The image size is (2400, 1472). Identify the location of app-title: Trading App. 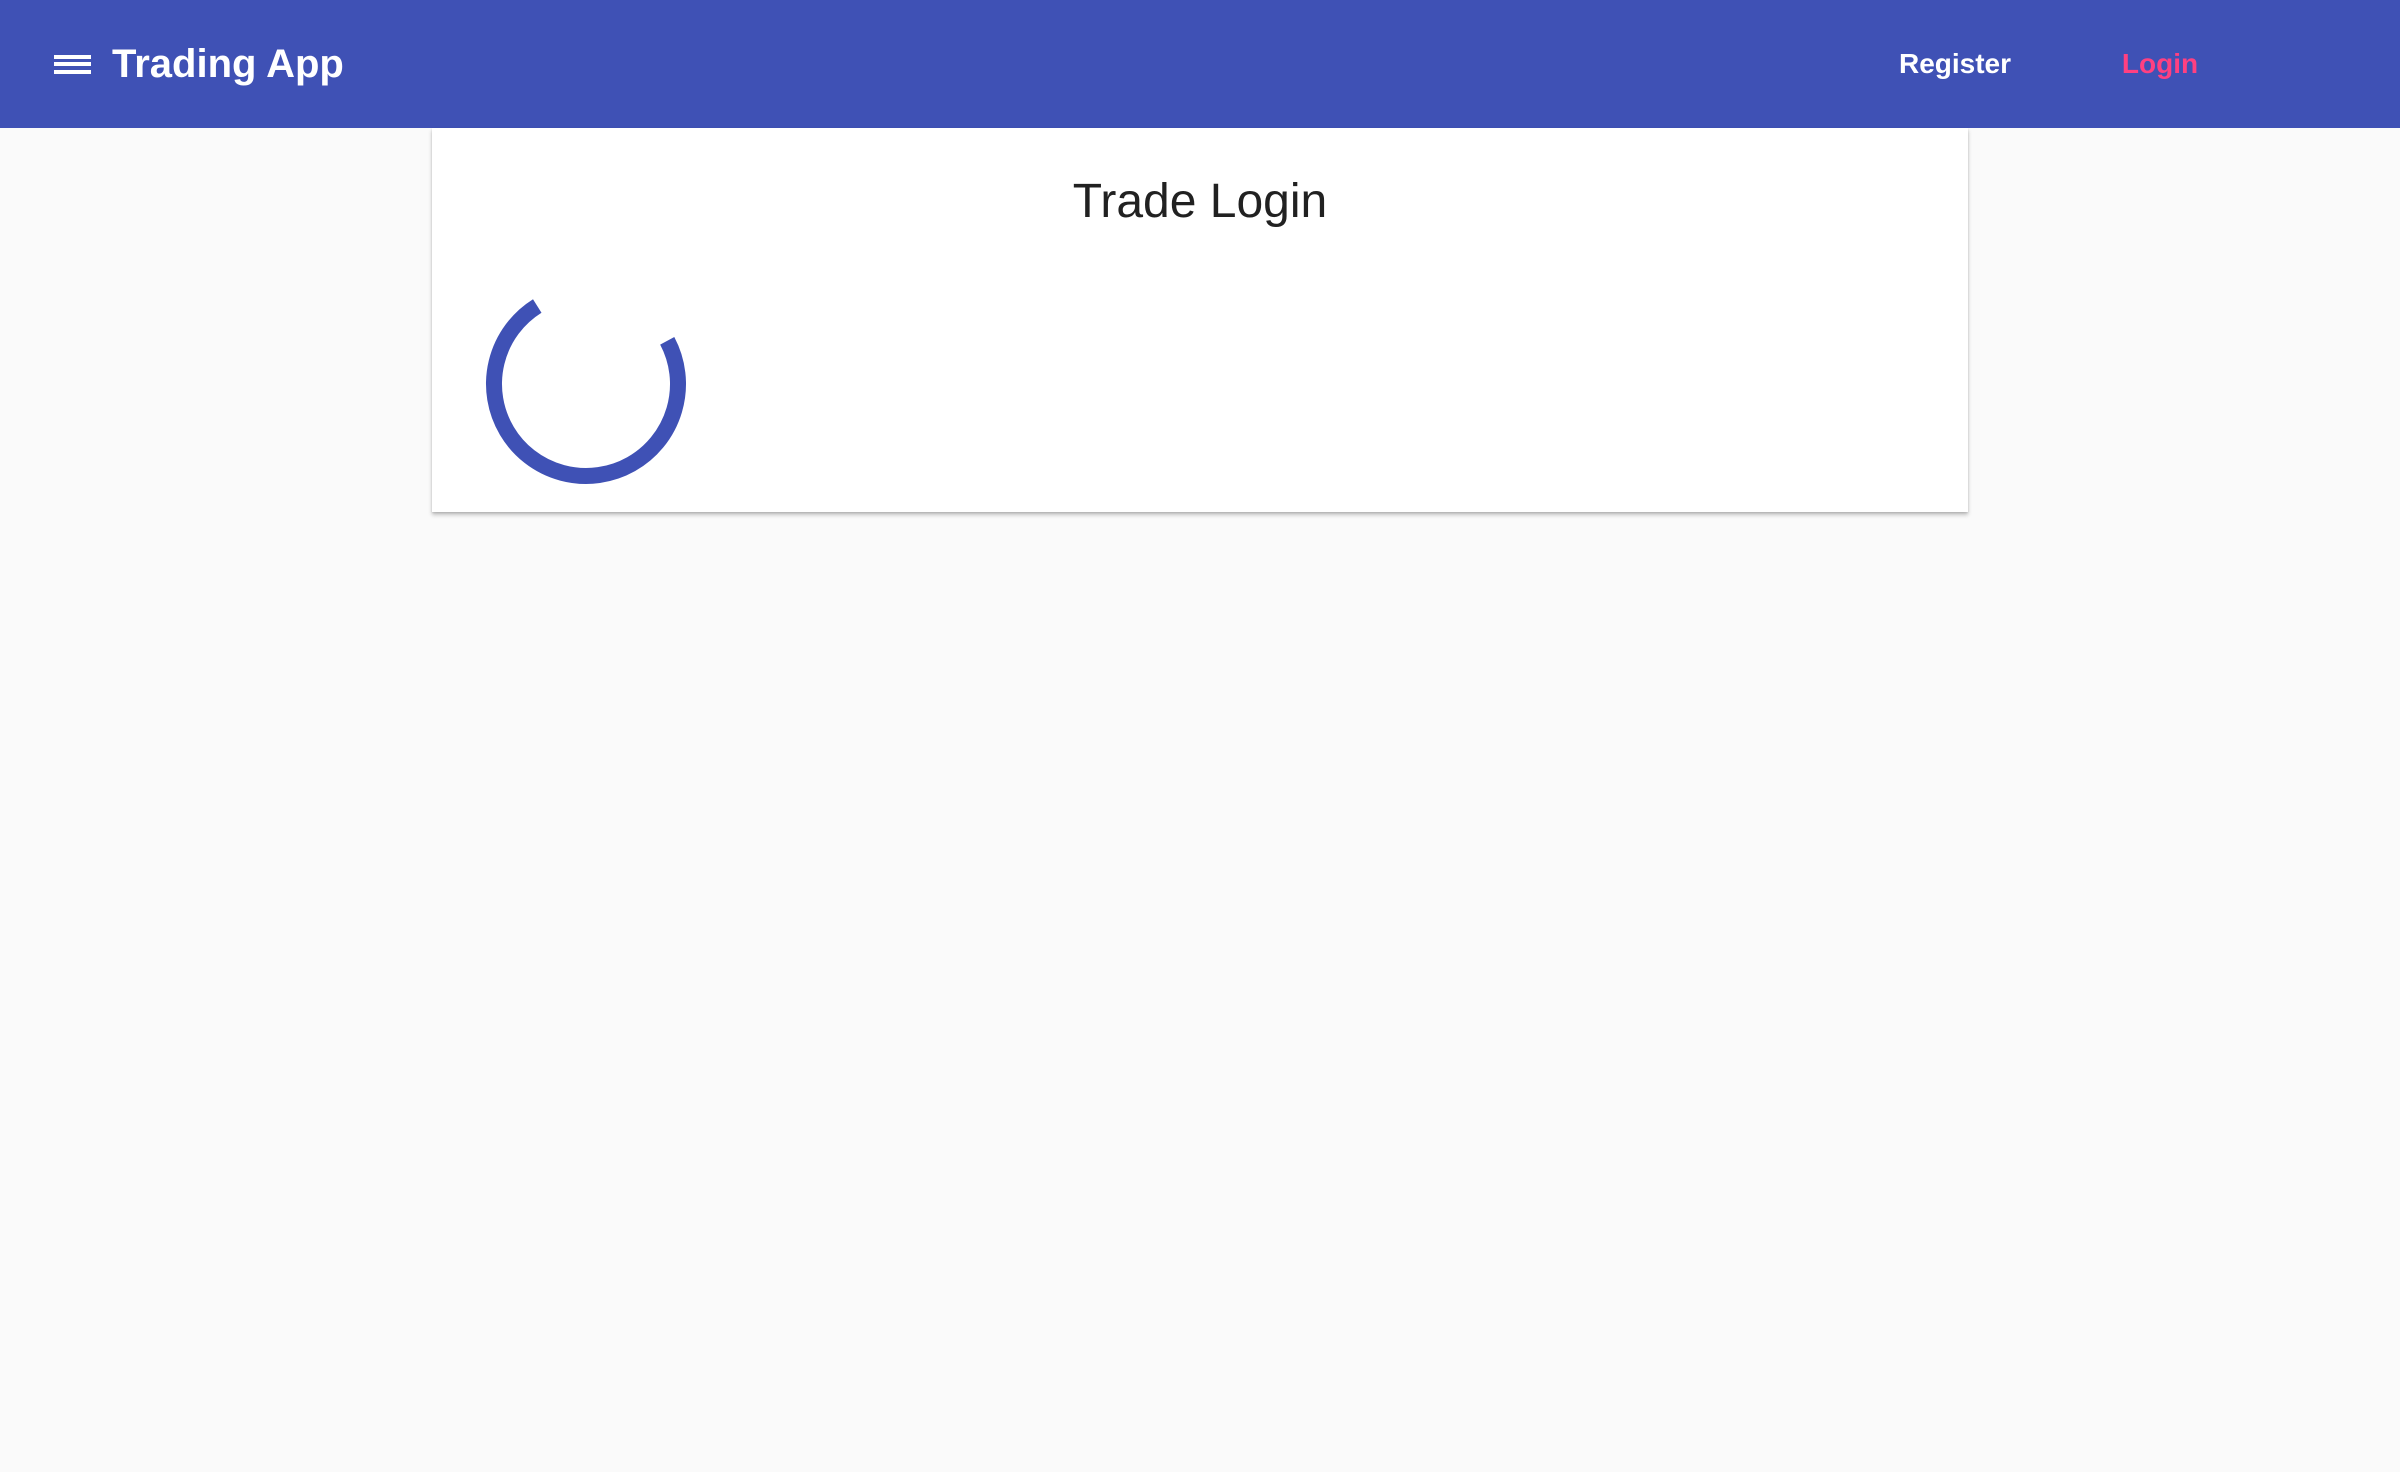
(228, 64).